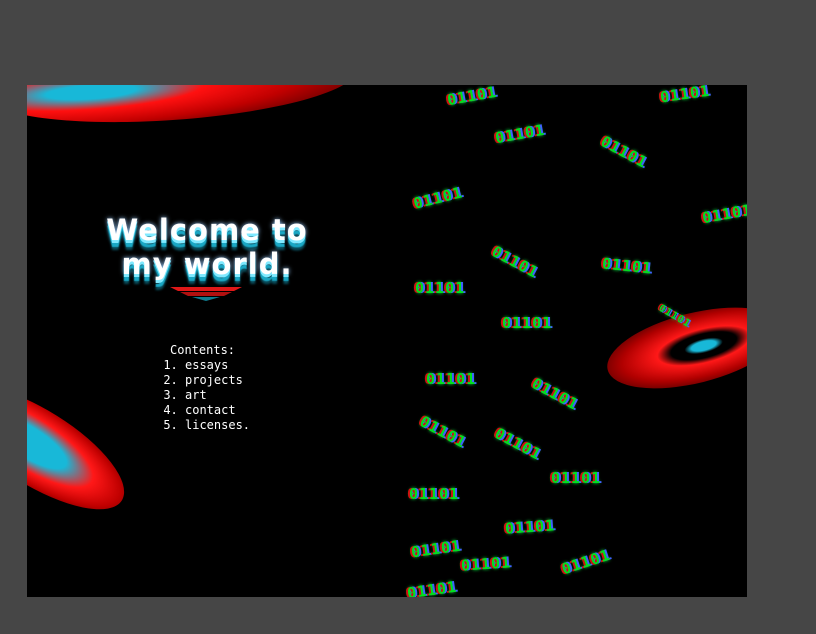 The height and width of the screenshot is (634, 816). I want to click on page-title: Welcome to my world., so click(207, 247).